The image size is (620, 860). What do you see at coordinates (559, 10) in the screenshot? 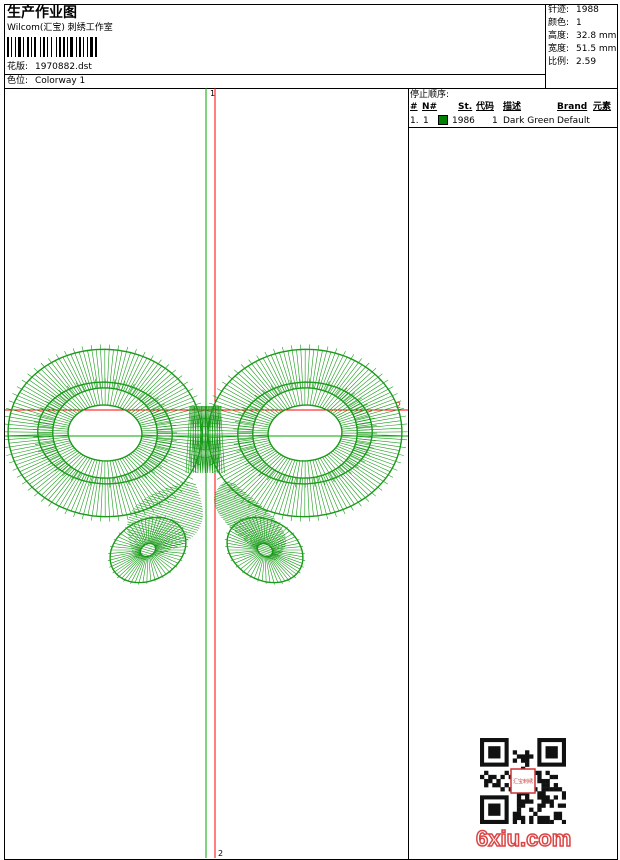
I see `stat-label: 针迹:` at bounding box center [559, 10].